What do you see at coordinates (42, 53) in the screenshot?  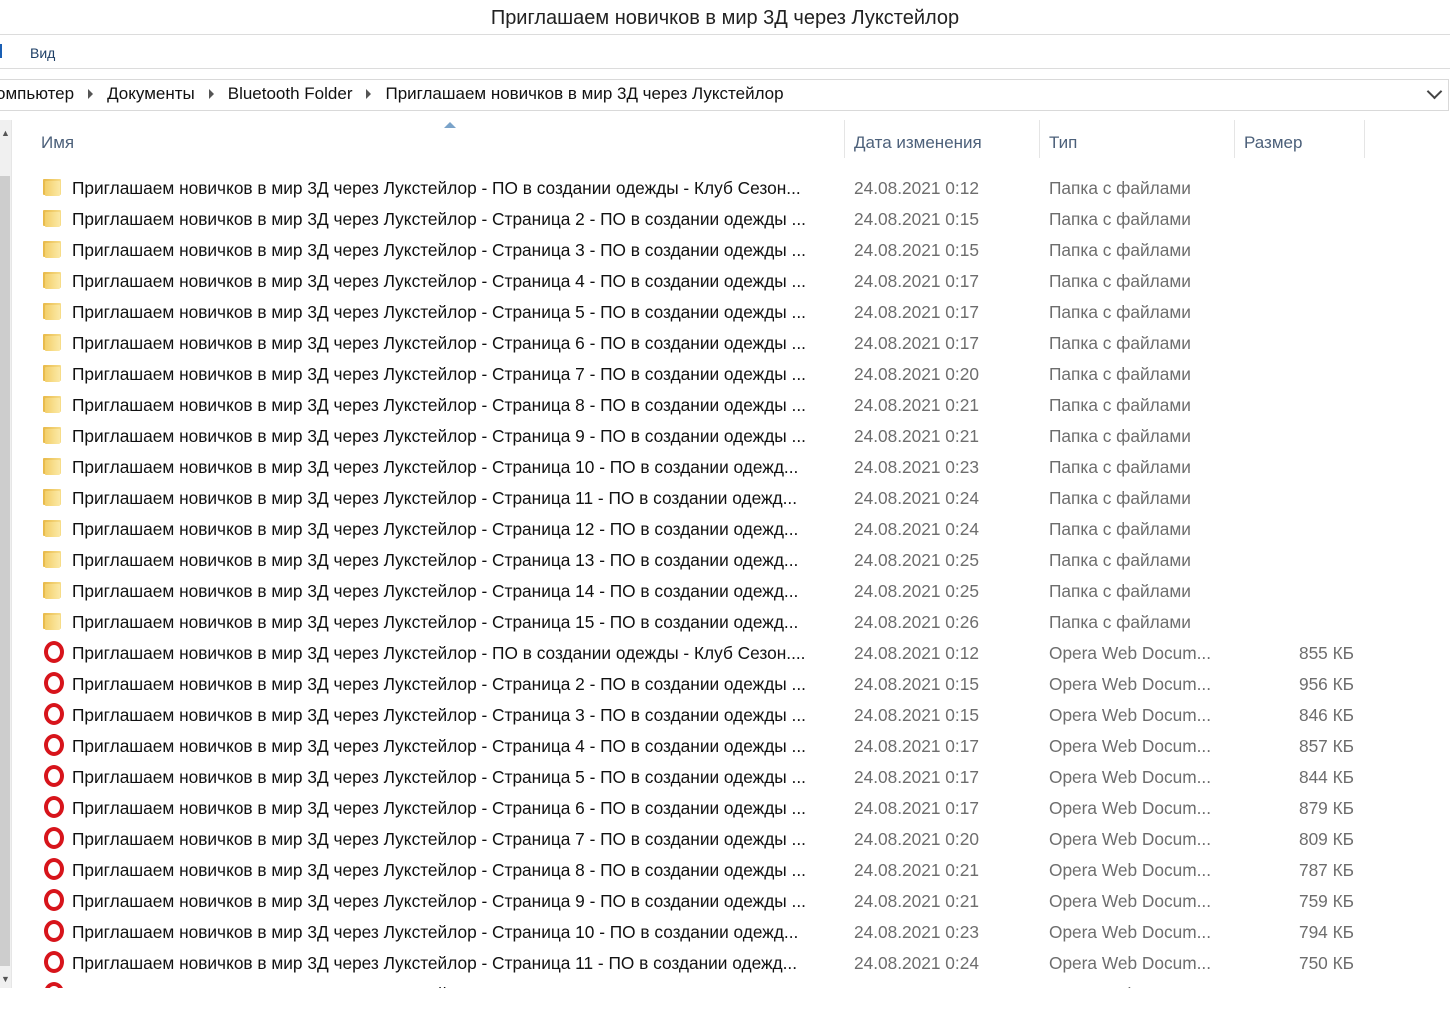 I see `menu-view: Вид` at bounding box center [42, 53].